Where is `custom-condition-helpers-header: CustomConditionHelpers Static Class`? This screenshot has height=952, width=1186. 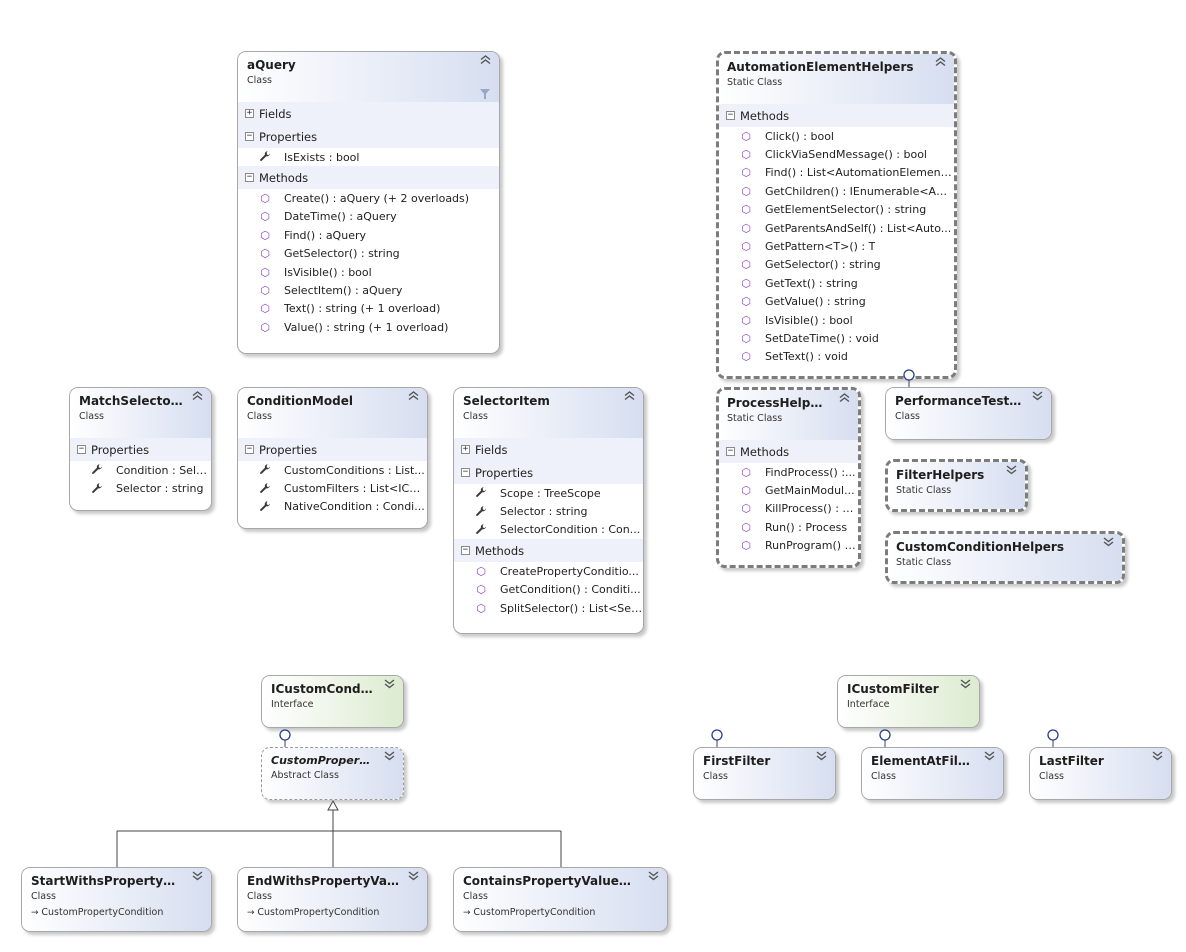
custom-condition-helpers-header: CustomConditionHelpers Static Class is located at coordinates (1005, 557).